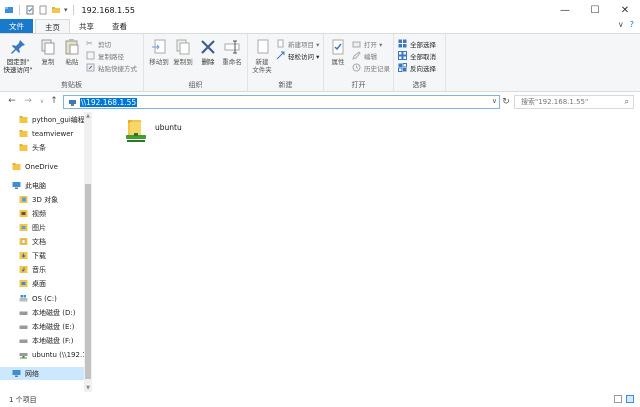 The height and width of the screenshot is (407, 640). Describe the element at coordinates (183, 52) in the screenshot. I see `copy-to-button: 复制到` at that location.